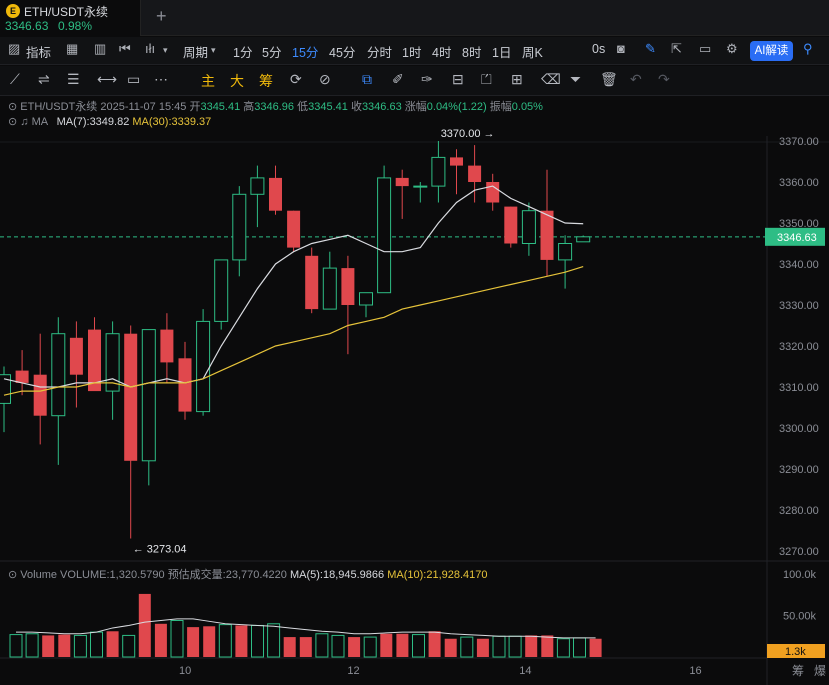 The height and width of the screenshot is (685, 829). Describe the element at coordinates (271, 51) in the screenshot. I see `period-5m: 5分` at that location.